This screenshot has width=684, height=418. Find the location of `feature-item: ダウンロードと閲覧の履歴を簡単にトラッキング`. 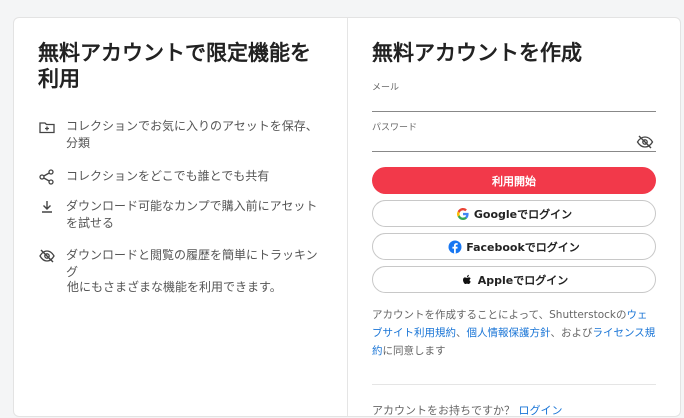

feature-item: ダウンロードと閲覧の履歴を簡単にトラッキング is located at coordinates (183, 264).